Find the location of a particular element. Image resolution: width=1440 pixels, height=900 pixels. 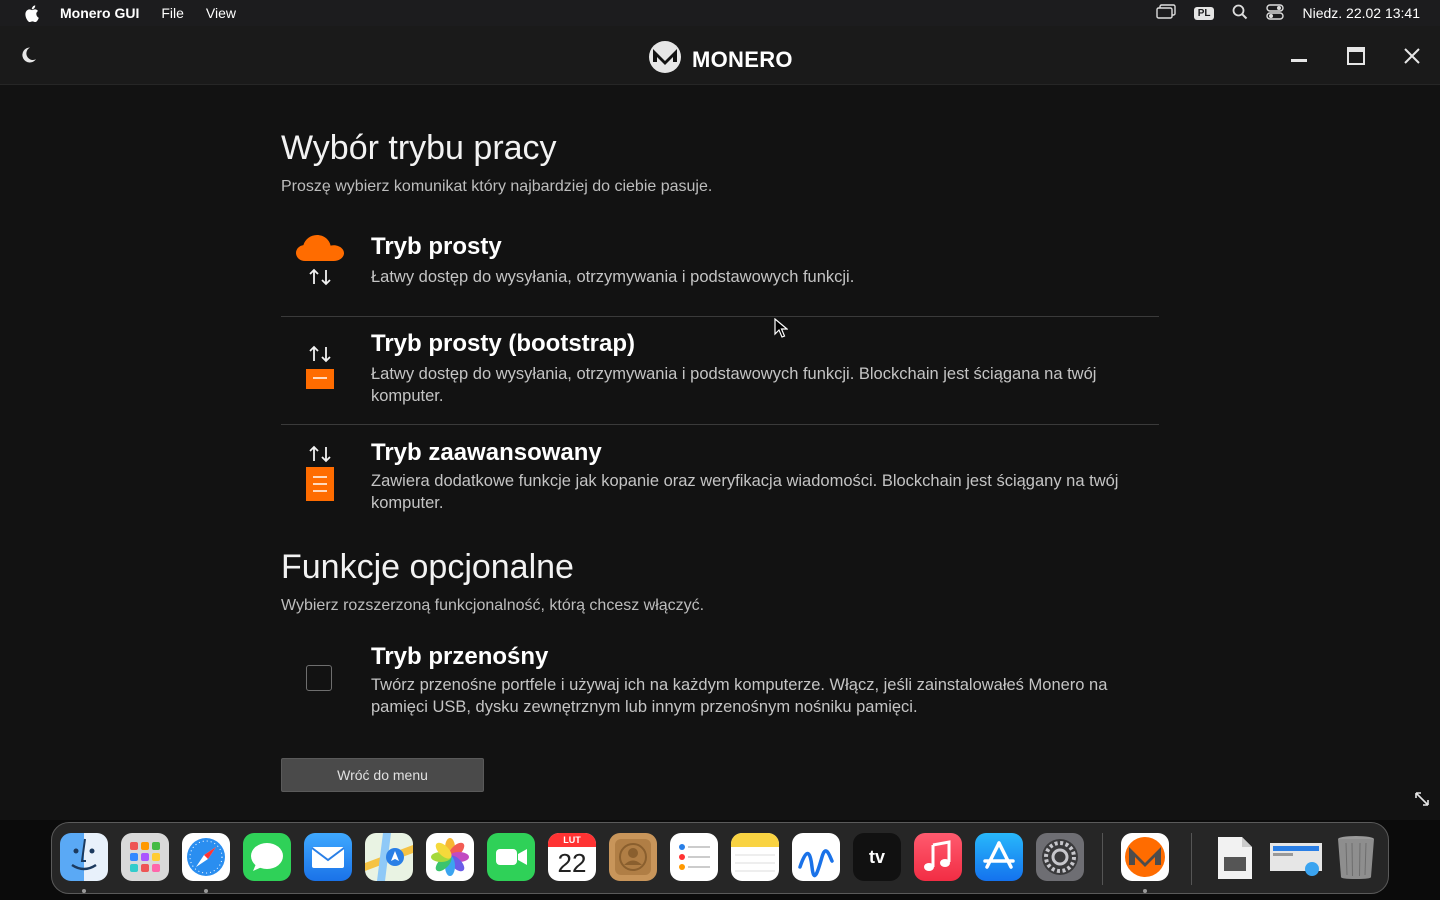

apple-menu-icon is located at coordinates (31, 13).